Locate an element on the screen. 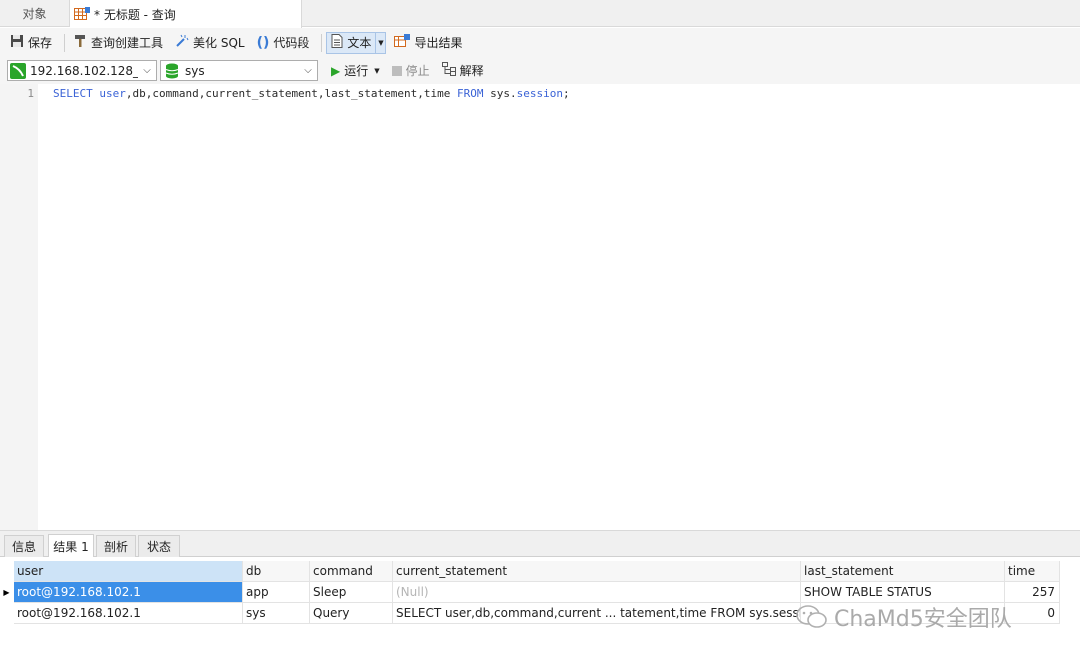 This screenshot has width=1080, height=664. query-builder-label: 查询创建工具 is located at coordinates (127, 43).